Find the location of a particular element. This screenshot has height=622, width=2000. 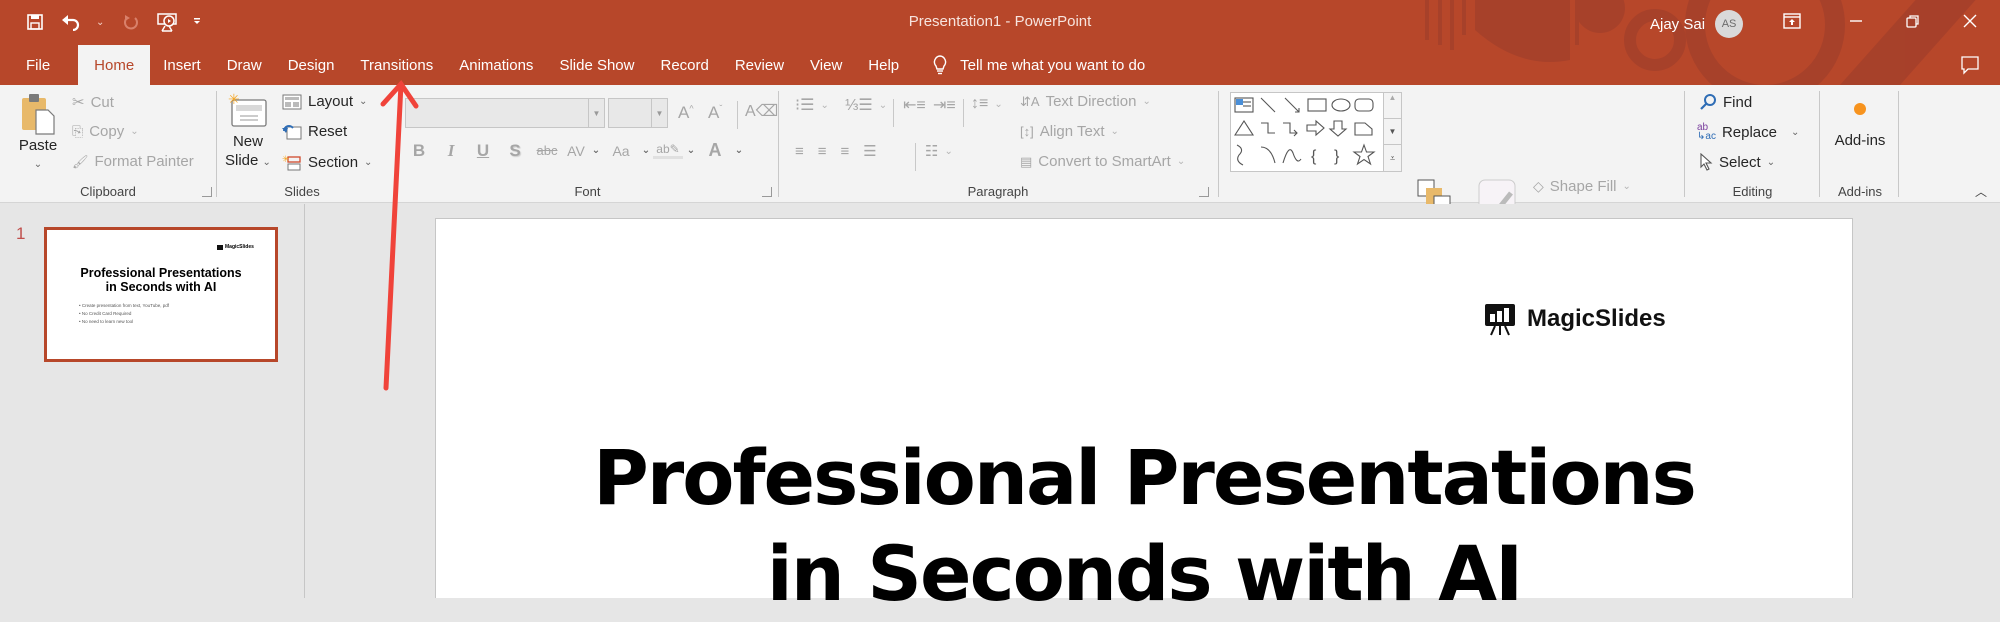

decrease-indent-button: ⇤≡ is located at coordinates (914, 105).